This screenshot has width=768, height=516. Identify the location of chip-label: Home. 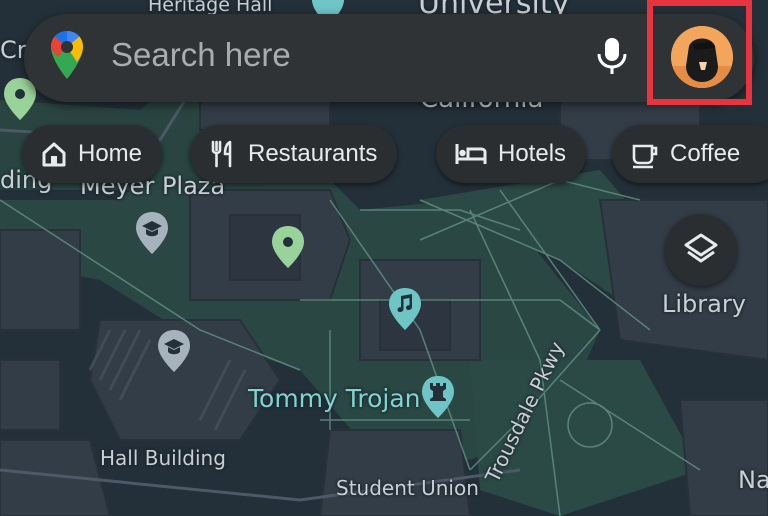
(110, 153).